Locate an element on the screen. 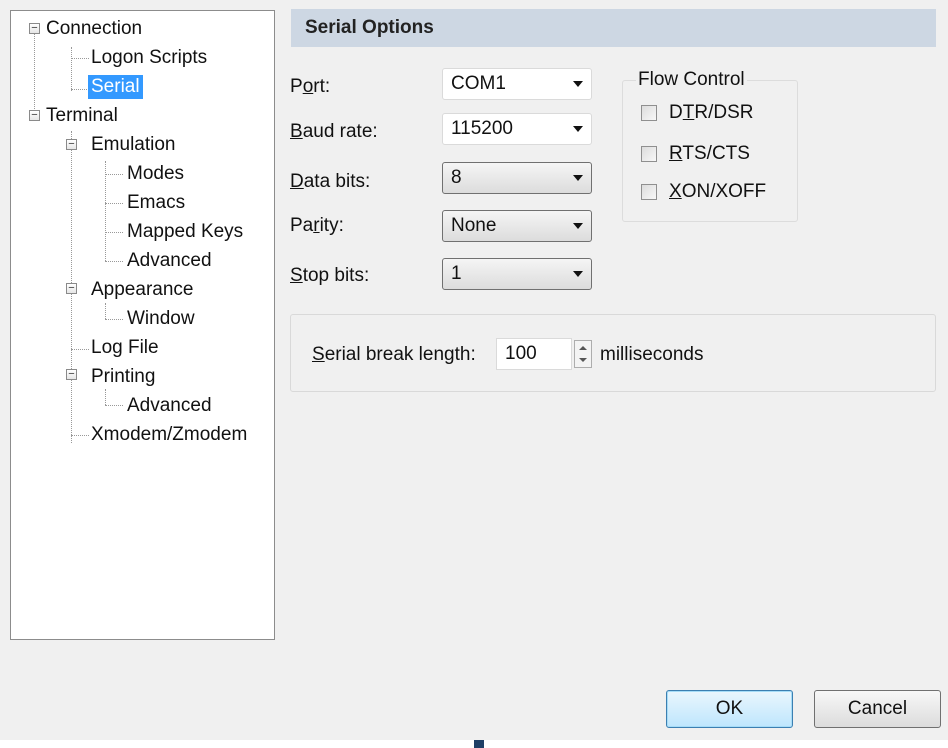 The width and height of the screenshot is (948, 748). tree-item-printing: Printing is located at coordinates (123, 377).